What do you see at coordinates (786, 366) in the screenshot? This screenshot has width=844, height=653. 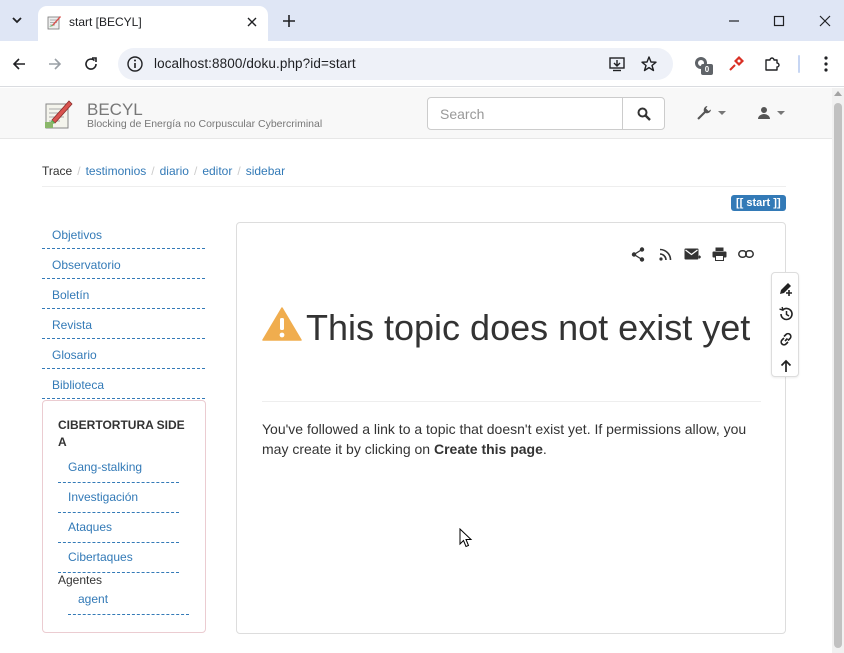 I see `back-to-top-button` at bounding box center [786, 366].